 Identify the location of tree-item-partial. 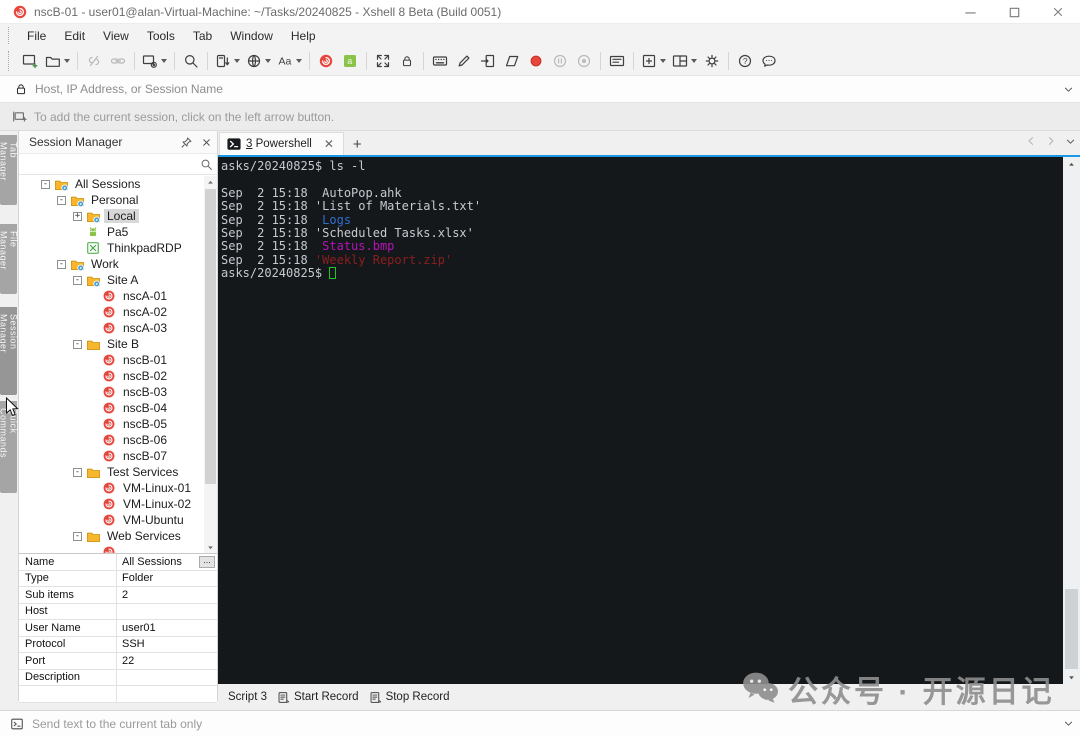
(118, 548).